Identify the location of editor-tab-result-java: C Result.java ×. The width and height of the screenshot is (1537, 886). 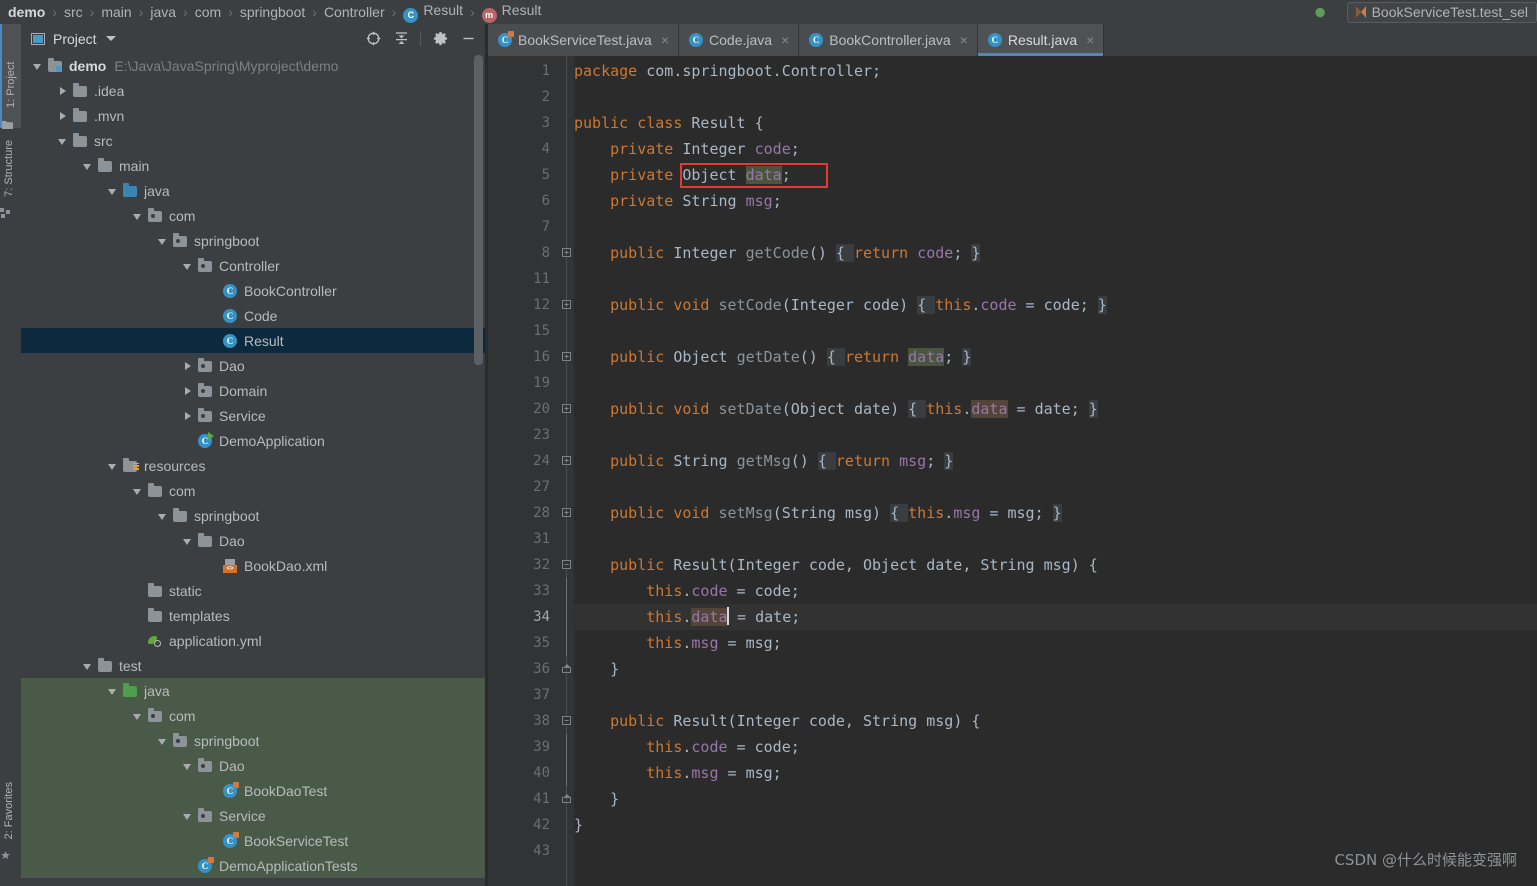
(1041, 40).